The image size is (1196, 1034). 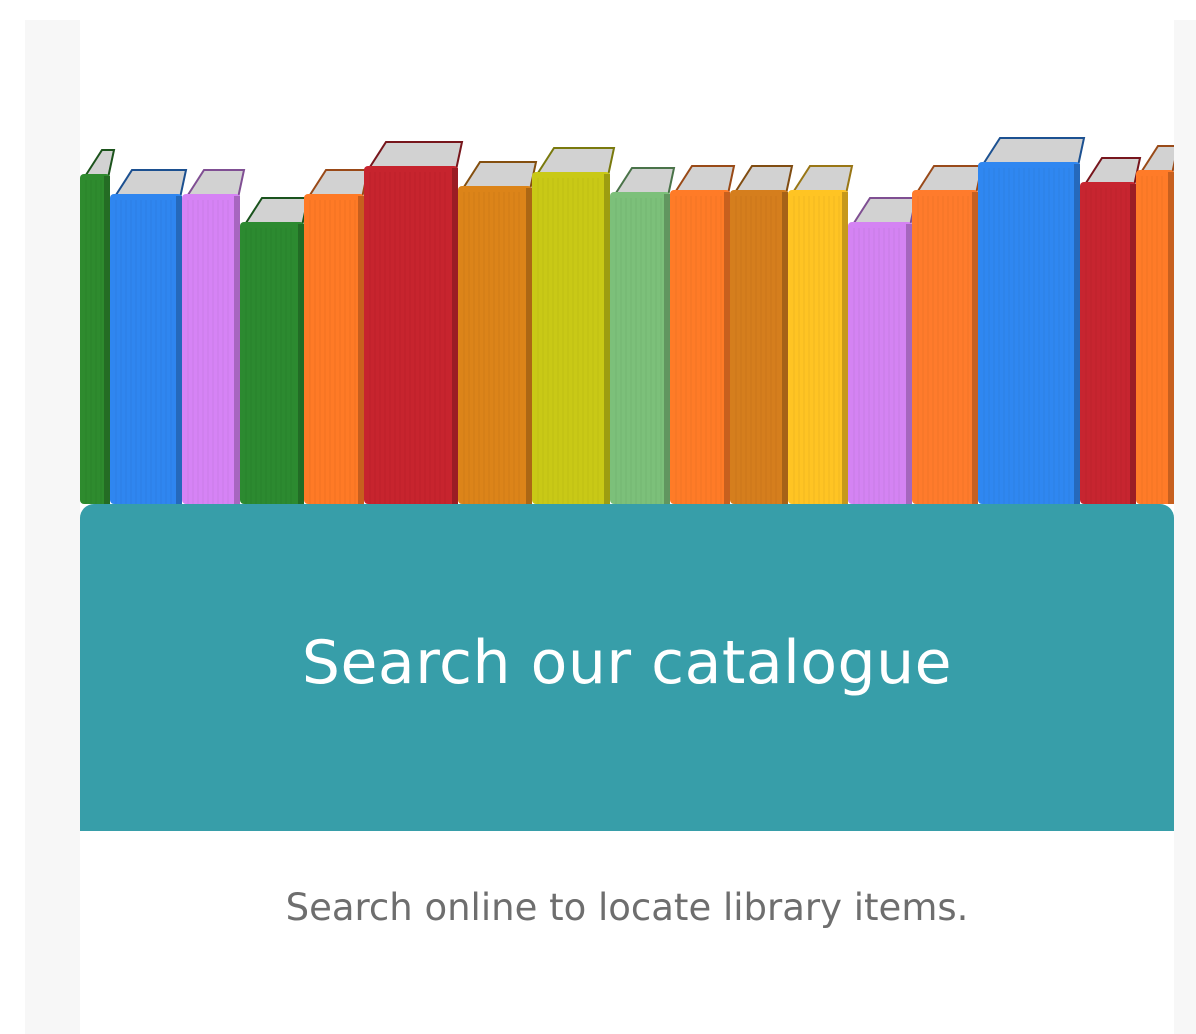 What do you see at coordinates (627, 663) in the screenshot?
I see `search-catalogue-title: Search our catalogue` at bounding box center [627, 663].